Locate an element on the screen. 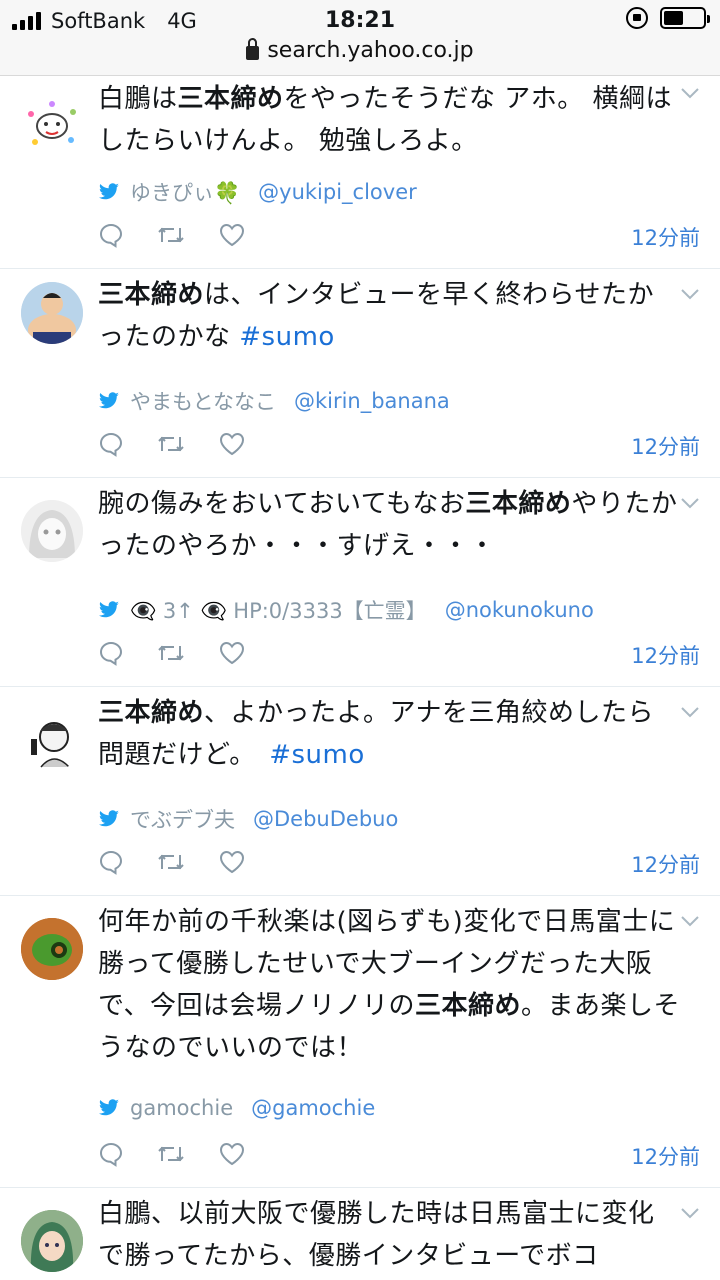 The height and width of the screenshot is (1280, 720). status-right is located at coordinates (668, 18).